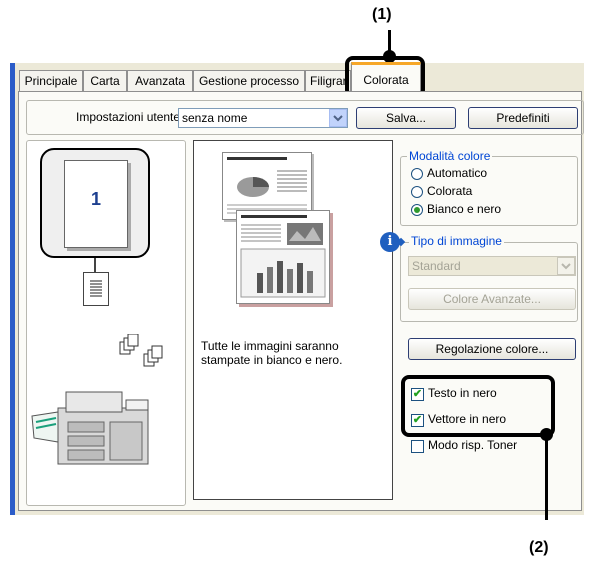 Image resolution: width=591 pixels, height=564 pixels. What do you see at coordinates (382, 14) in the screenshot?
I see `callout-1-label: (1)` at bounding box center [382, 14].